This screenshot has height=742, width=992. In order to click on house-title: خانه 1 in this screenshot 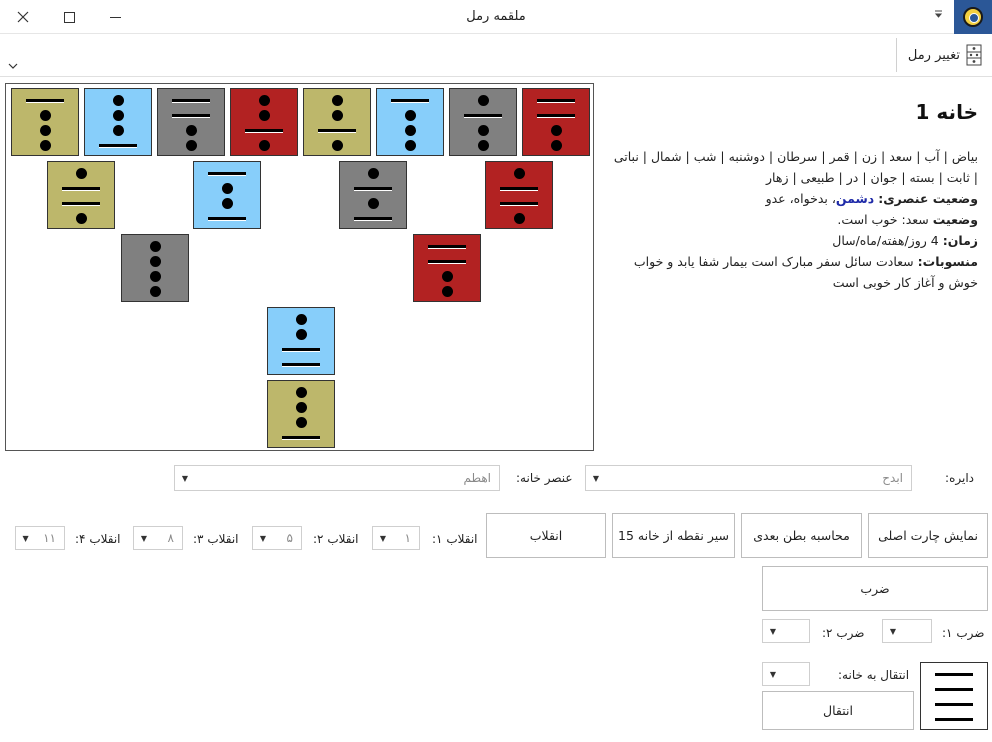, I will do `click(946, 112)`.